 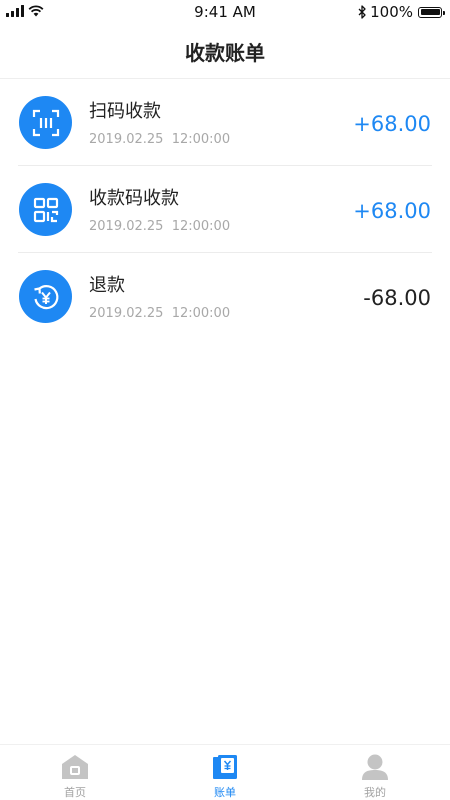 I want to click on tab-label: 首页, so click(x=75, y=792).